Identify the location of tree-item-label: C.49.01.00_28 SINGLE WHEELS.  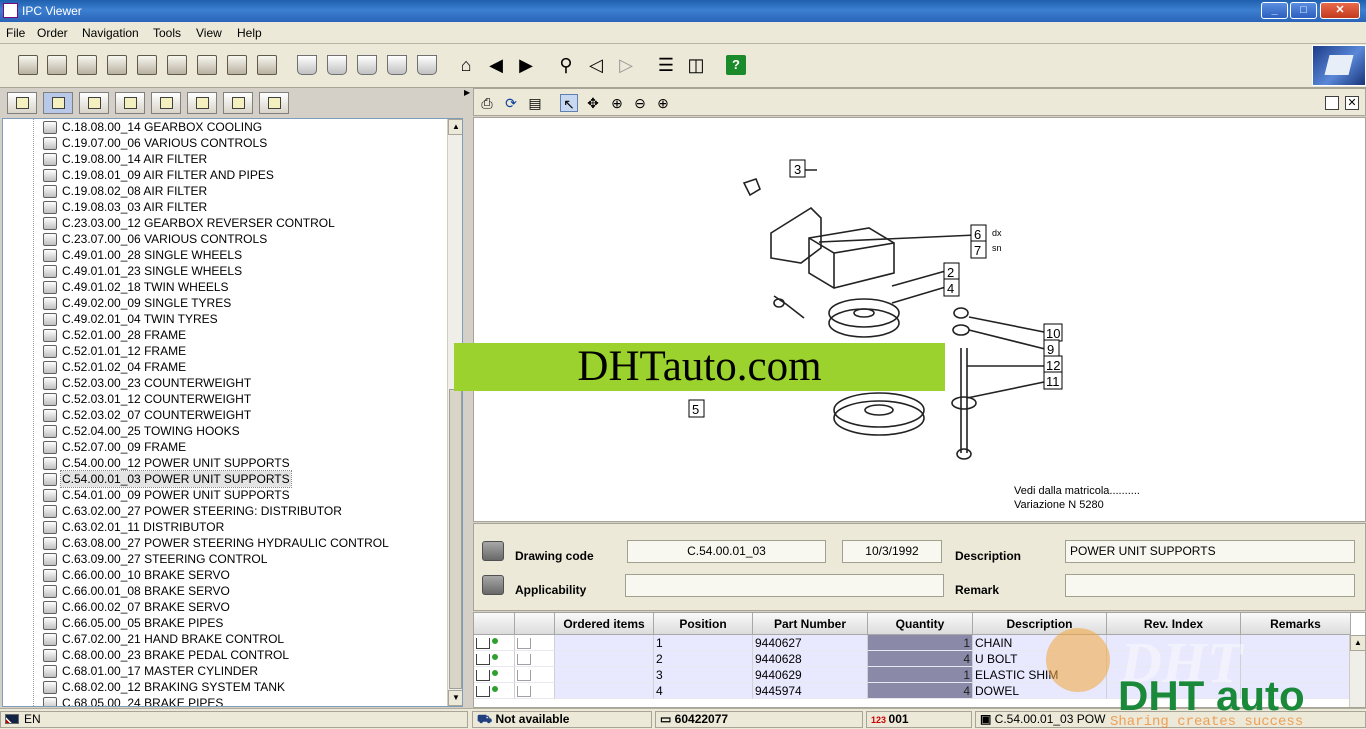
(152, 255).